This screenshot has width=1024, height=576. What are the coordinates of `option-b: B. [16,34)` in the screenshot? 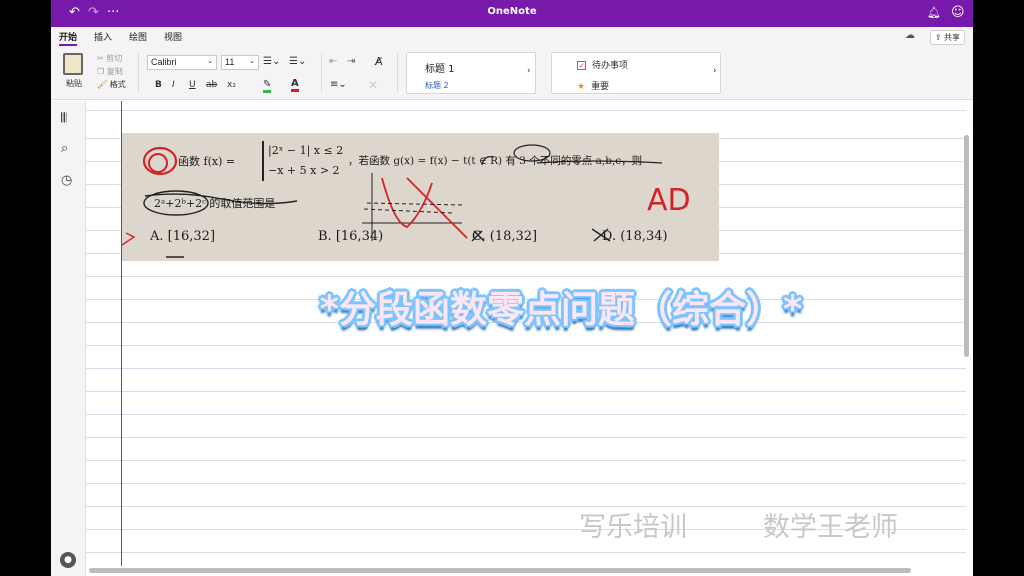 It's located at (351, 236).